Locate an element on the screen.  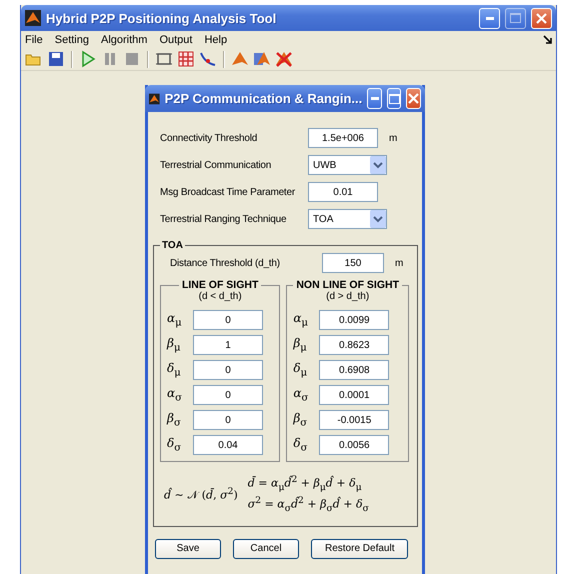
dropdown: TOA is located at coordinates (347, 219).